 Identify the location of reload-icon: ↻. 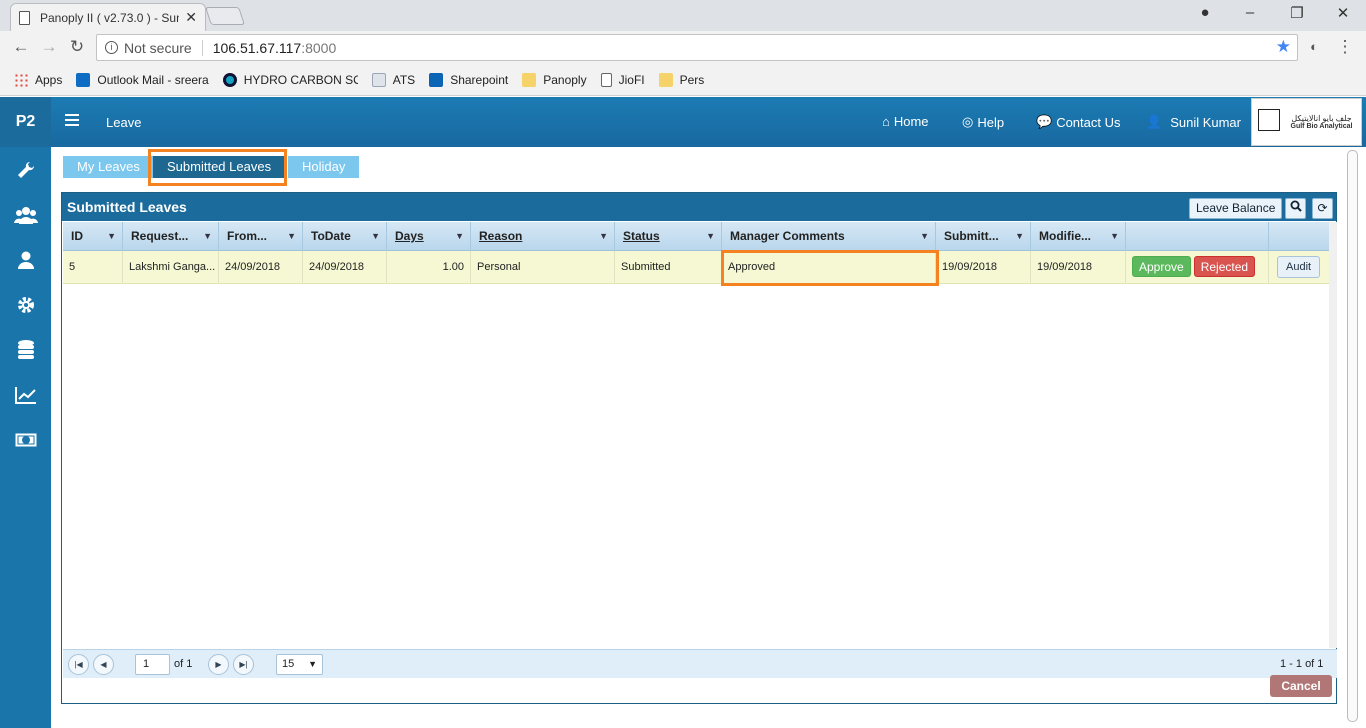
(77, 47).